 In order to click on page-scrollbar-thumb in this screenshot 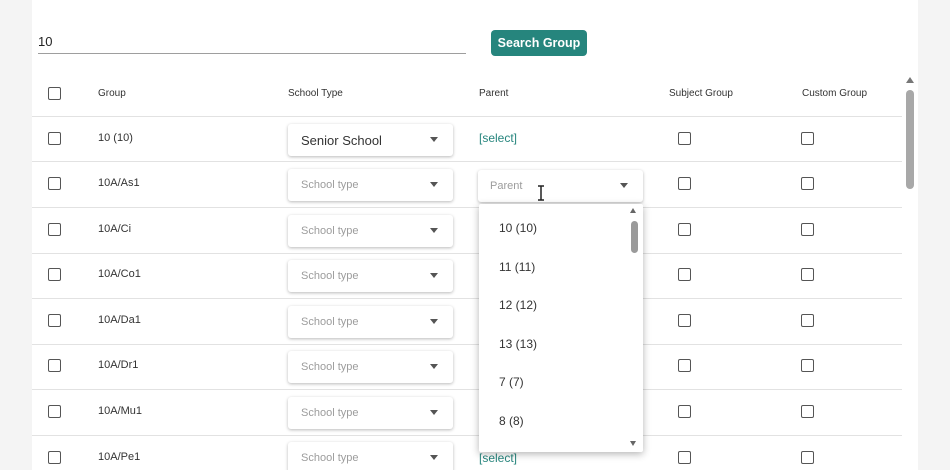, I will do `click(910, 139)`.